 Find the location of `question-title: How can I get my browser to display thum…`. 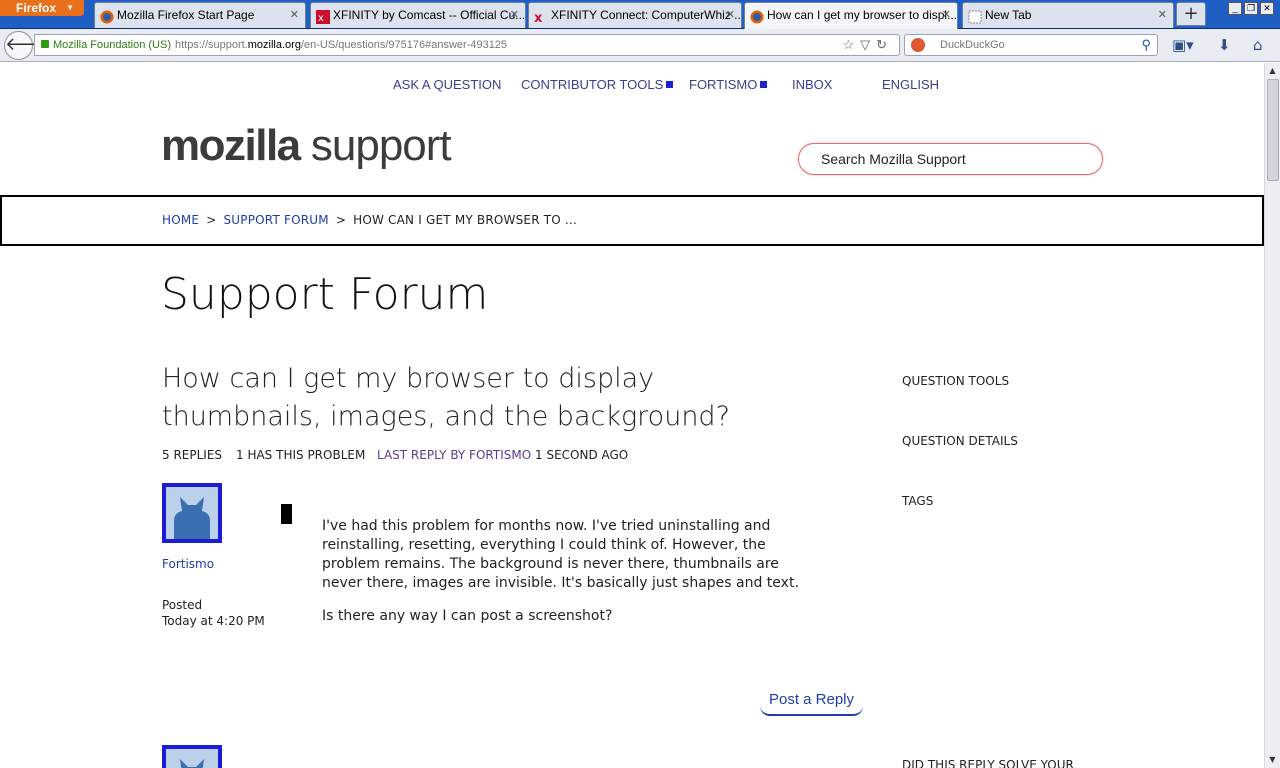

question-title: How can I get my browser to display thum… is located at coordinates (446, 397).